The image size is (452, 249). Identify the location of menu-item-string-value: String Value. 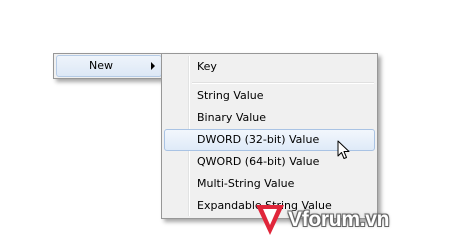
(269, 96).